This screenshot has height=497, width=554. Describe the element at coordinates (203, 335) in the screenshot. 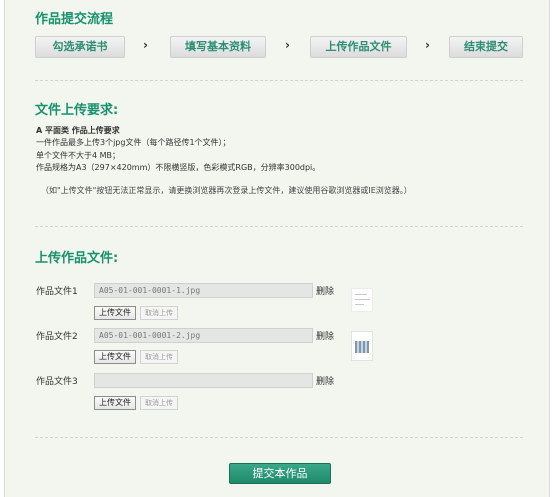

I see `file-path-field: A05-01-001-0001-2.jpg` at that location.